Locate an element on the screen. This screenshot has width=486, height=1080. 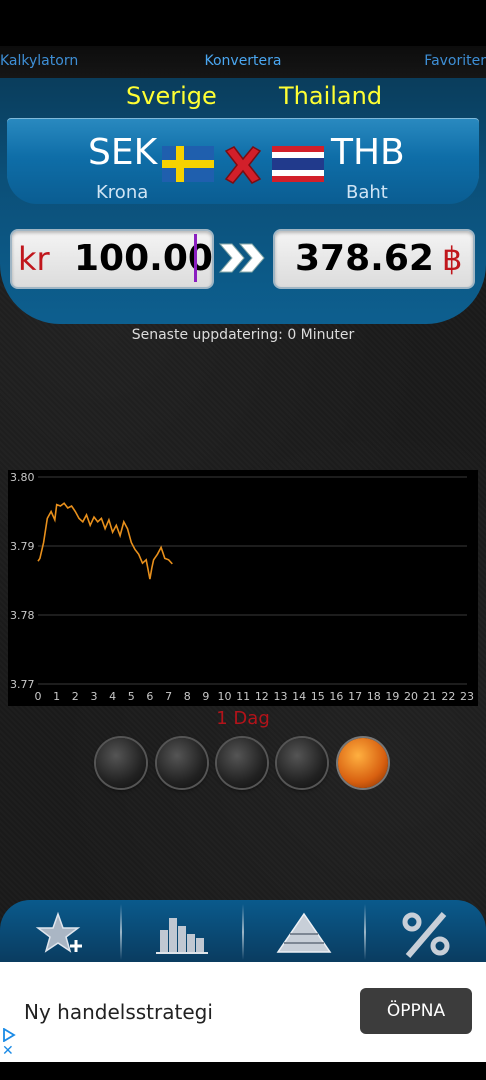
swap-icon is located at coordinates (243, 165).